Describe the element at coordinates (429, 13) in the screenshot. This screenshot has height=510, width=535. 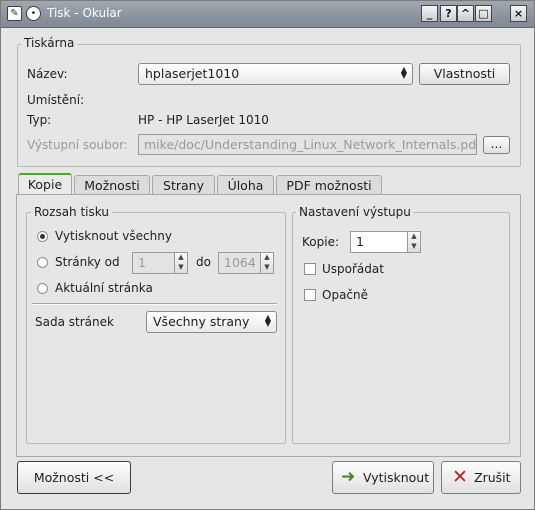
I see `minimize-icon: _` at that location.